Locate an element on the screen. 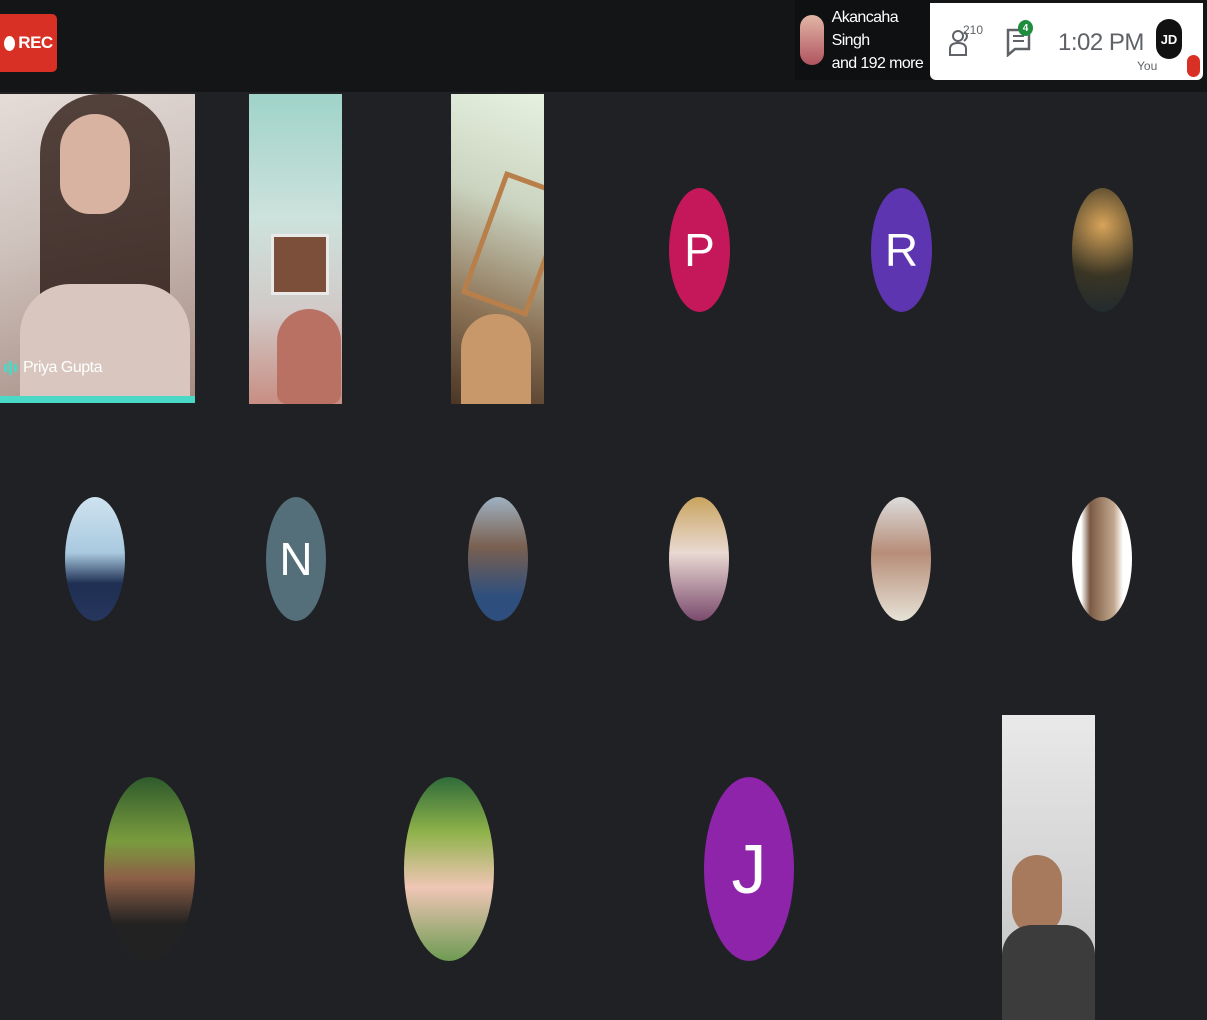  presenter-avatar is located at coordinates (812, 40).